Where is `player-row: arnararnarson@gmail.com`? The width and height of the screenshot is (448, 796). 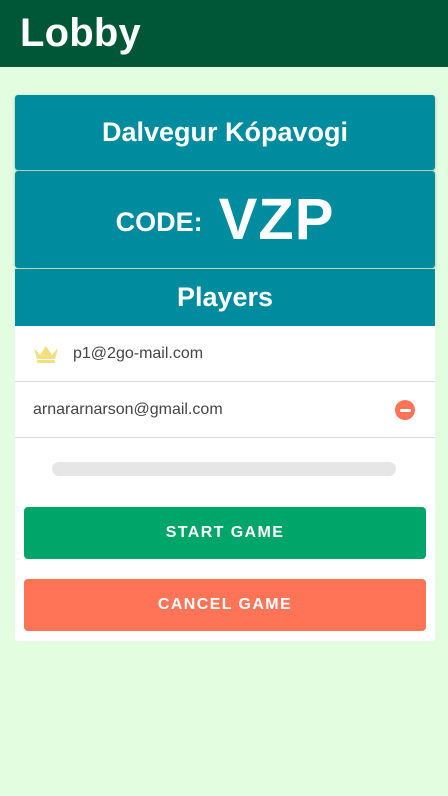
player-row: arnararnarson@gmail.com is located at coordinates (225, 410).